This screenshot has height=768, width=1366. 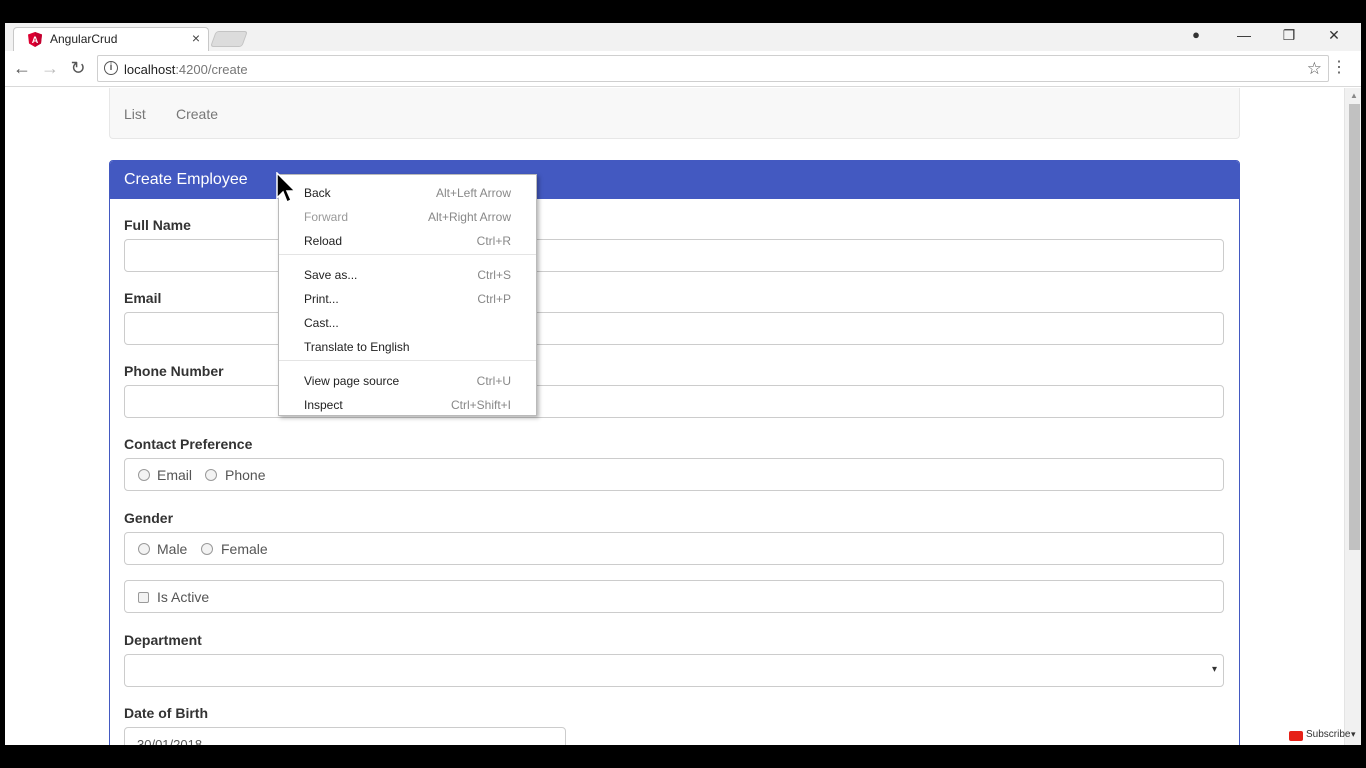 What do you see at coordinates (407, 191) in the screenshot?
I see `ctx-item-back: Back Alt+Left Arrow` at bounding box center [407, 191].